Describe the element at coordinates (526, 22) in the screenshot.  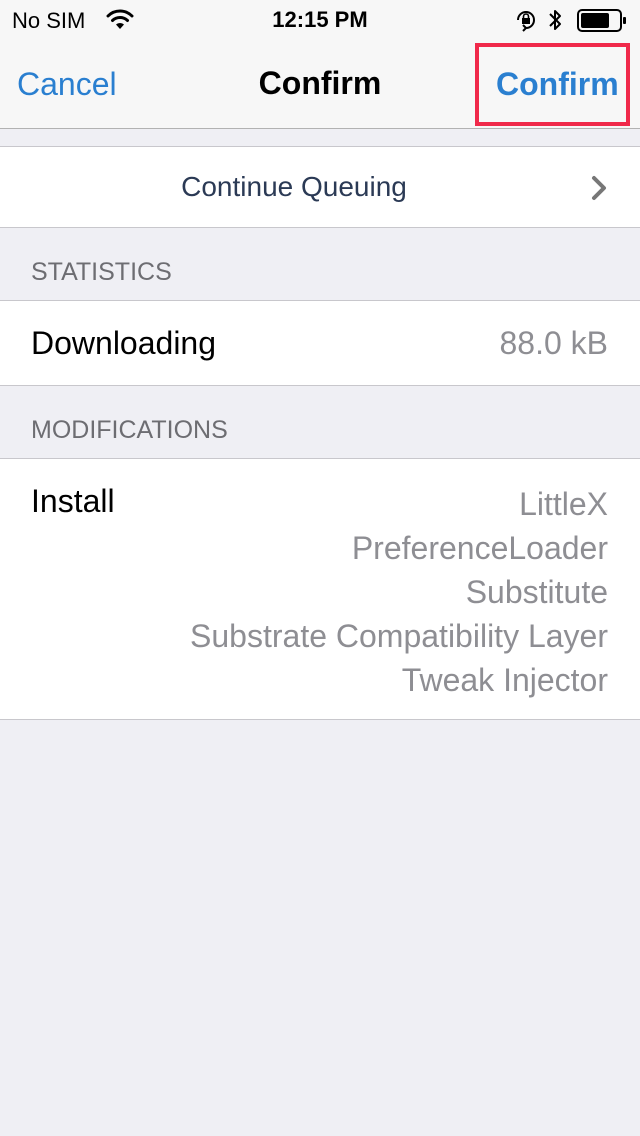
I see `orientation-lock-icon` at that location.